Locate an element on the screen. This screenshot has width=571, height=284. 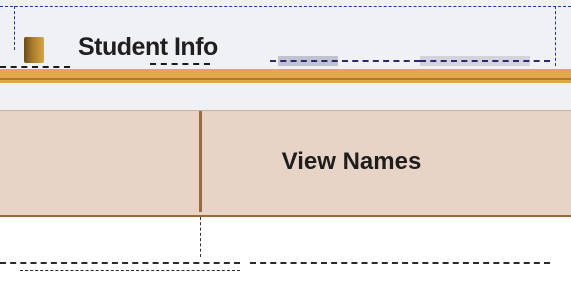
title-top-border is located at coordinates (285, 6).